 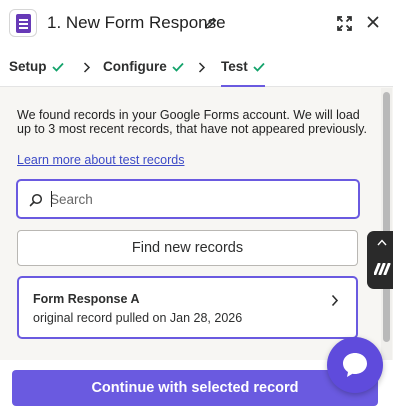 What do you see at coordinates (380, 260) in the screenshot?
I see `side-widget-tab` at bounding box center [380, 260].